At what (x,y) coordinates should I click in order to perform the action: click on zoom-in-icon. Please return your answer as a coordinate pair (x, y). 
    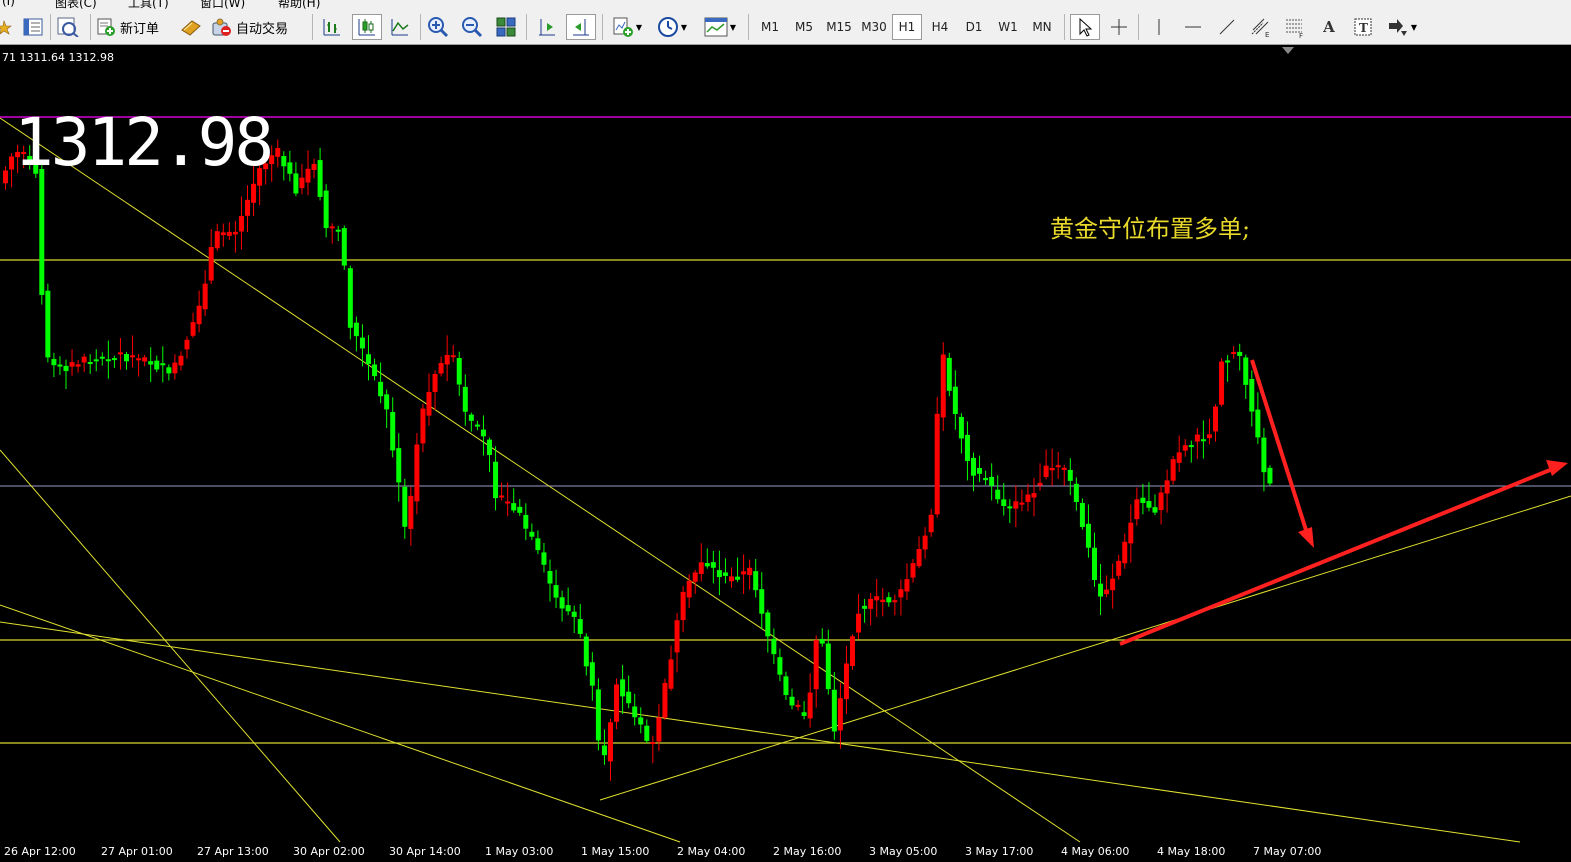
    Looking at the image, I should click on (438, 27).